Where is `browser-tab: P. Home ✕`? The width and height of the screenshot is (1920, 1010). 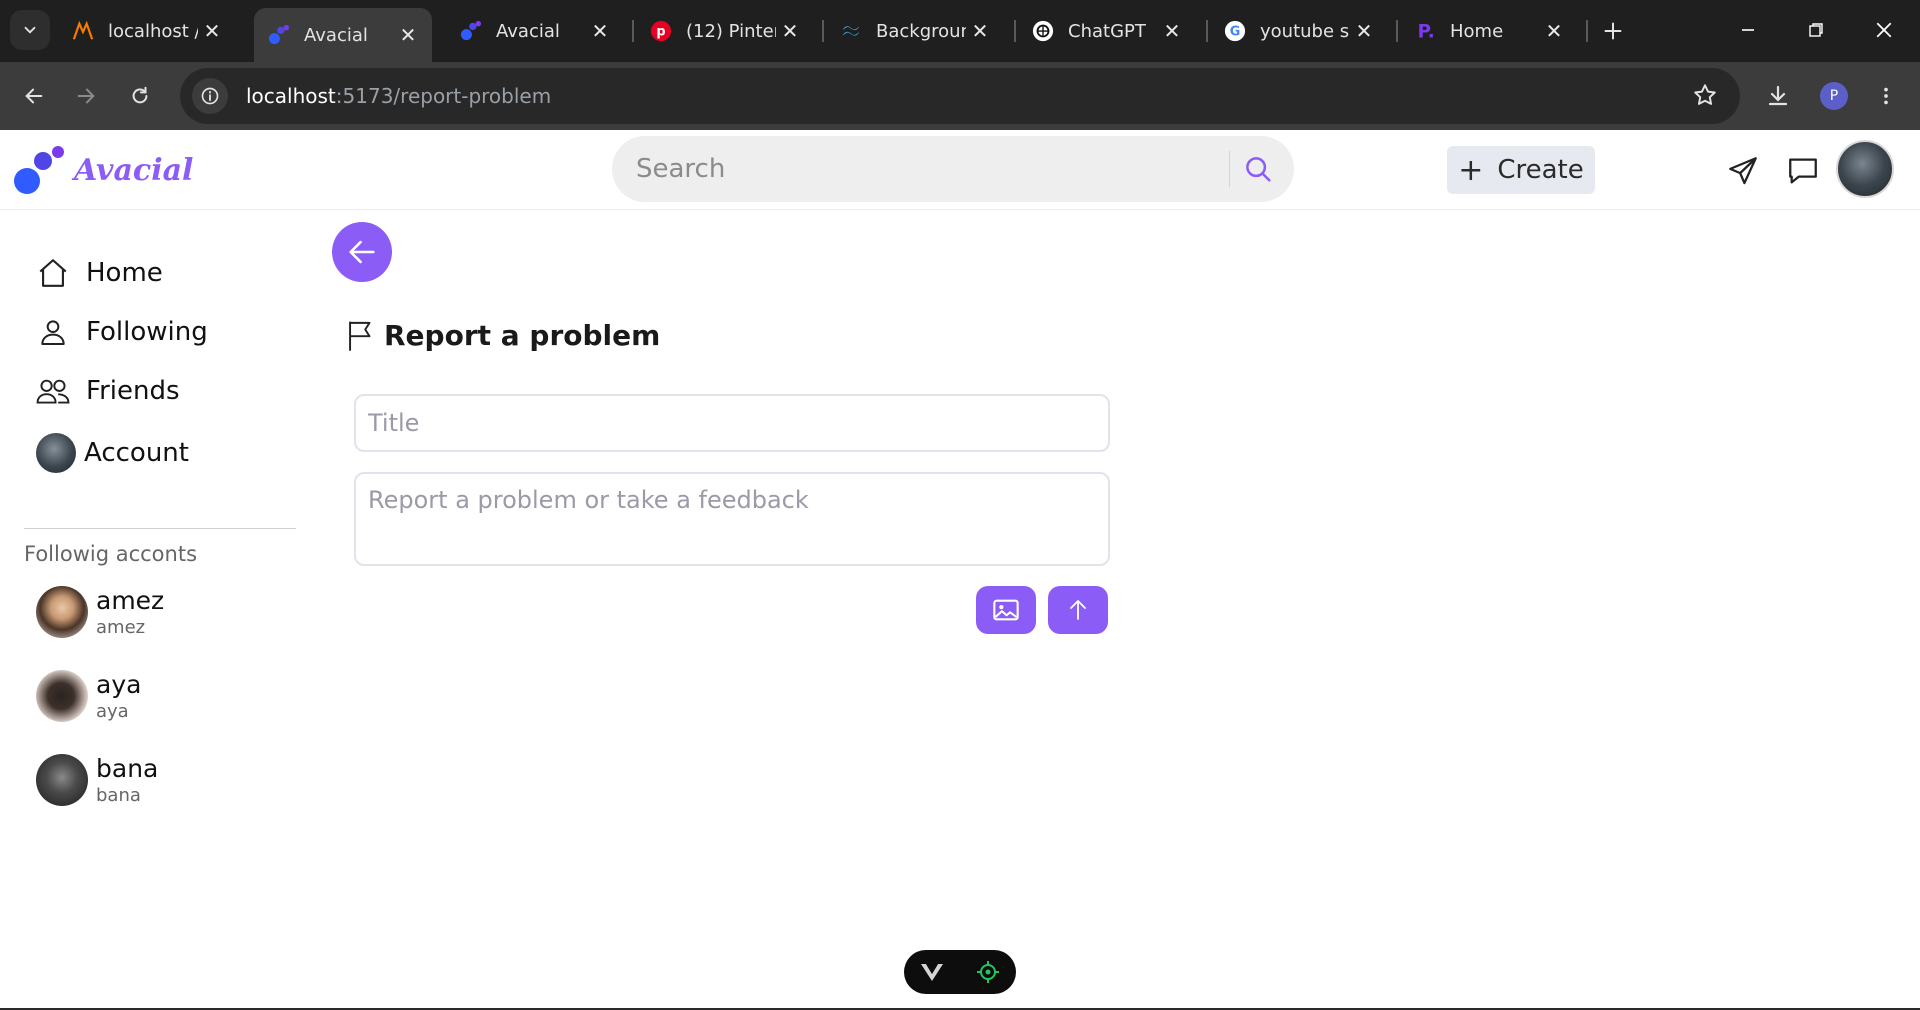 browser-tab: P. Home ✕ is located at coordinates (1489, 31).